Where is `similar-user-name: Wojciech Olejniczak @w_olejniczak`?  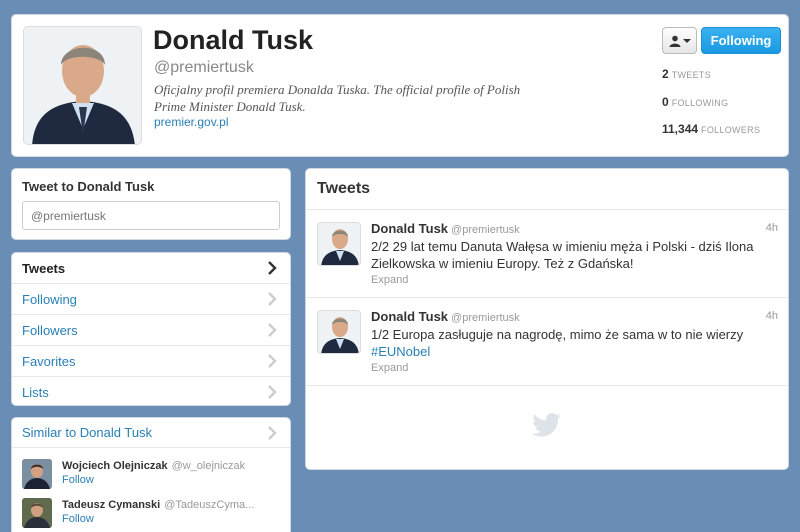 similar-user-name: Wojciech Olejniczak @w_olejniczak is located at coordinates (153, 466).